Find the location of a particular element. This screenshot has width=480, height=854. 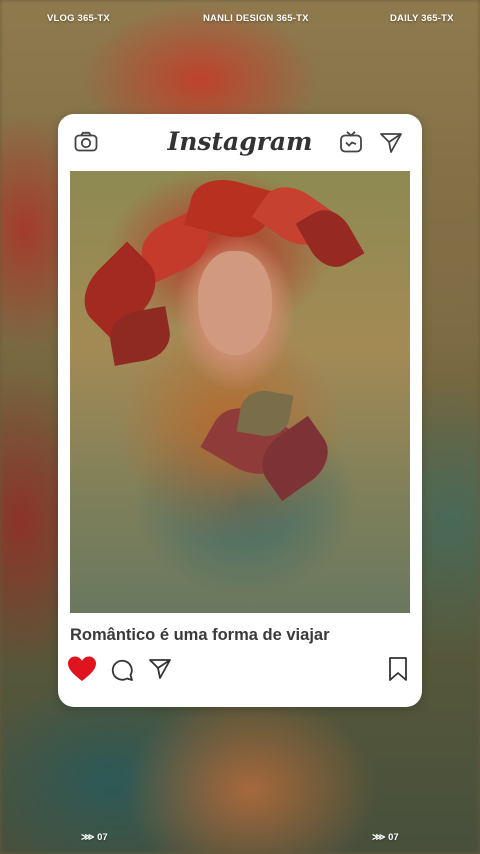

instagram-logo: Instagram is located at coordinates (240, 141).